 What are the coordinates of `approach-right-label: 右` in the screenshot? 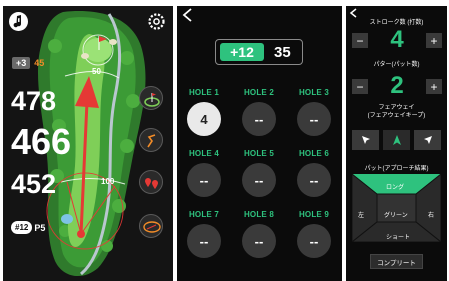 It's located at (431, 216).